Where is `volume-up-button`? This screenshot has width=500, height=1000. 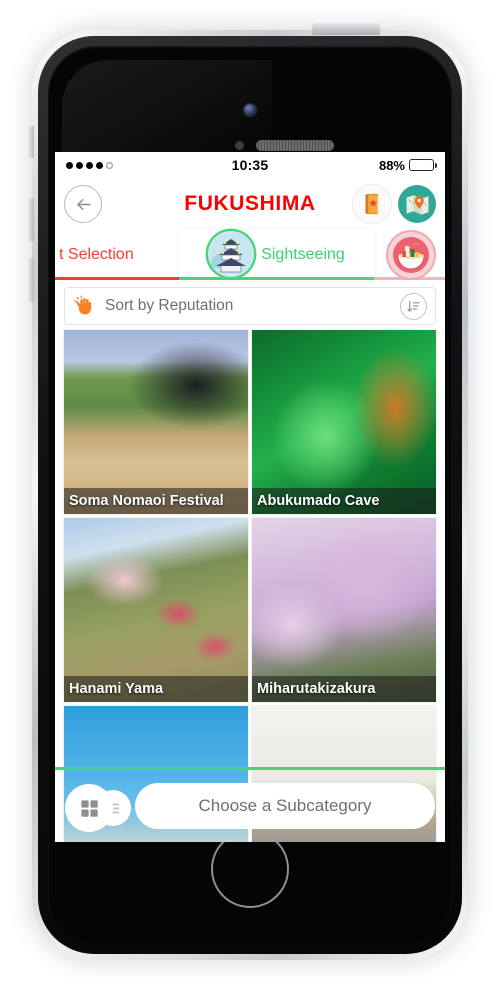 volume-up-button is located at coordinates (30, 220).